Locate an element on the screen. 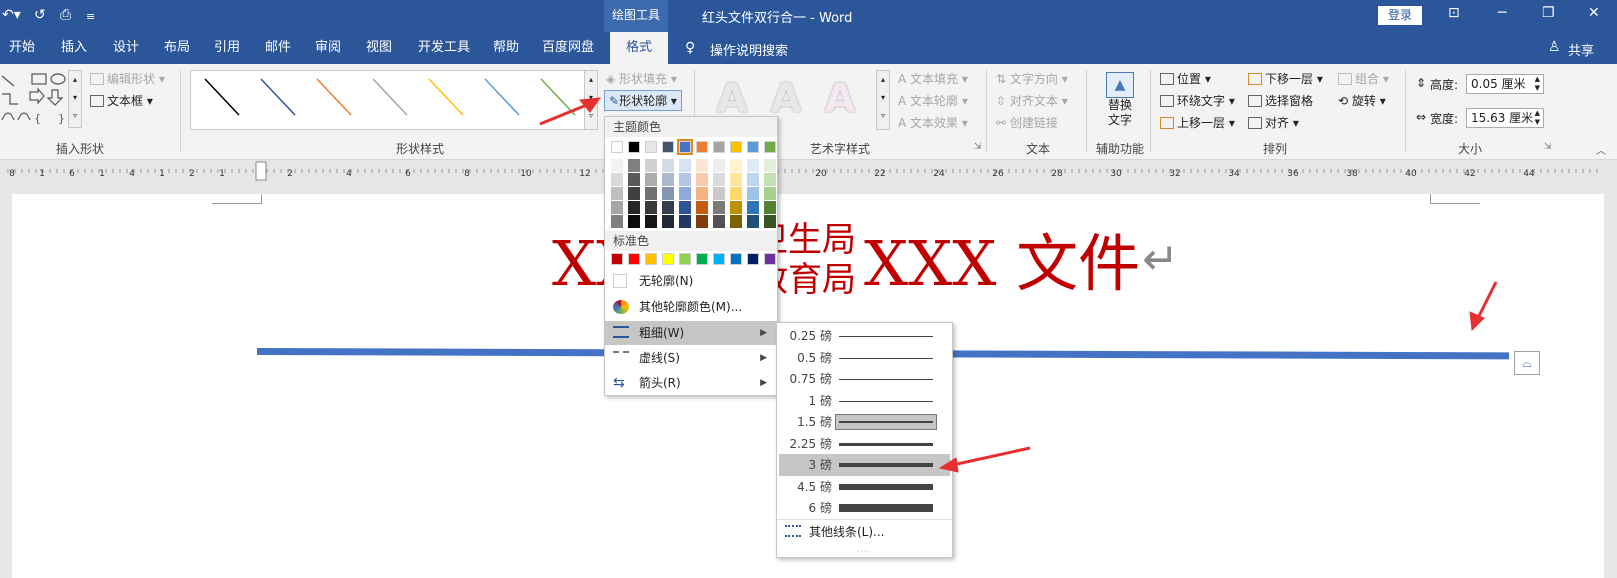 This screenshot has height=578, width=1617. annotation-arrow-3pt is located at coordinates (989, 457).